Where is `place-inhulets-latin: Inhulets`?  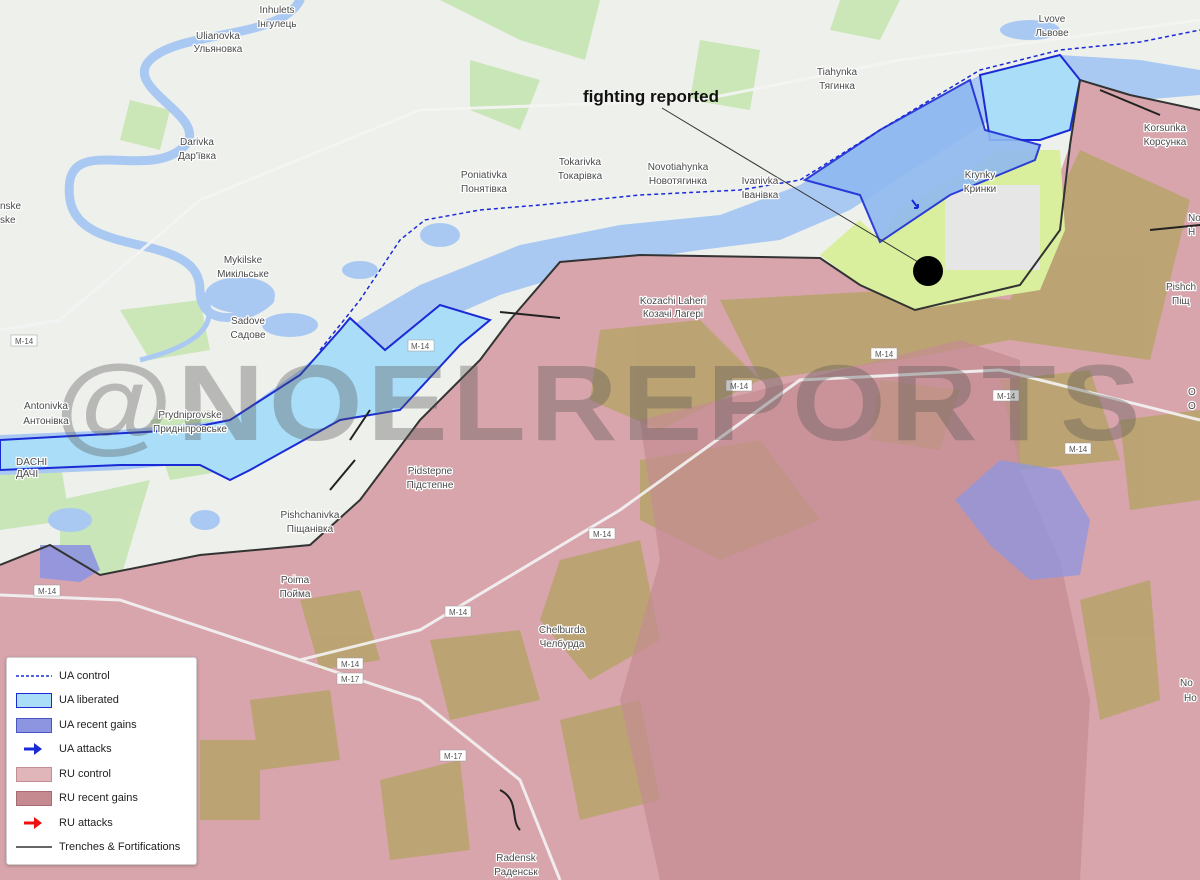 place-inhulets-latin: Inhulets is located at coordinates (276, 10).